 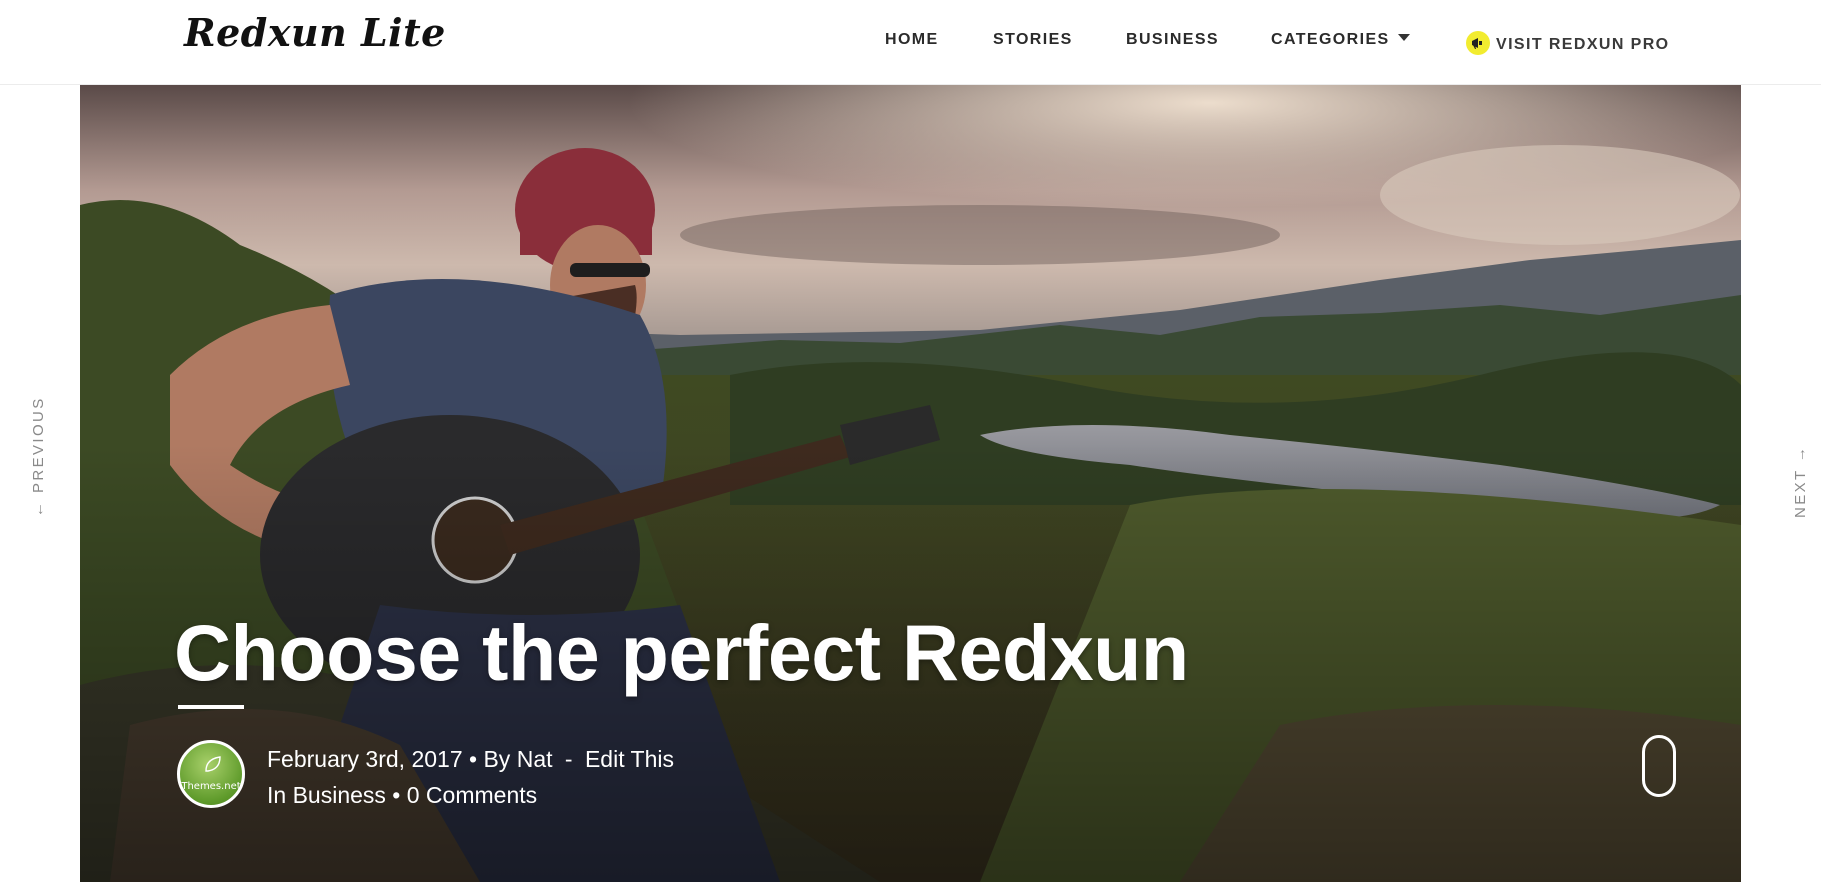 What do you see at coordinates (1330, 39) in the screenshot?
I see `nav-item-categories-label: CATEGORIES` at bounding box center [1330, 39].